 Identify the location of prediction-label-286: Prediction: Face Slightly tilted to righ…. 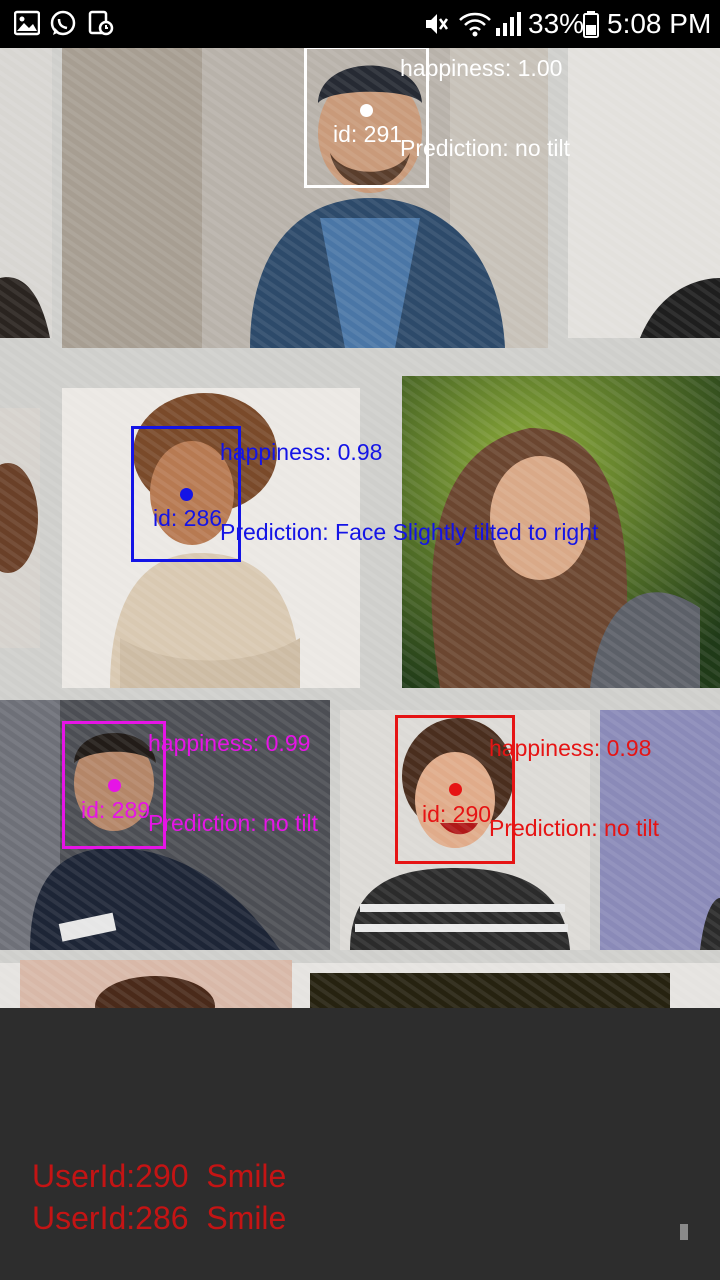
(409, 532).